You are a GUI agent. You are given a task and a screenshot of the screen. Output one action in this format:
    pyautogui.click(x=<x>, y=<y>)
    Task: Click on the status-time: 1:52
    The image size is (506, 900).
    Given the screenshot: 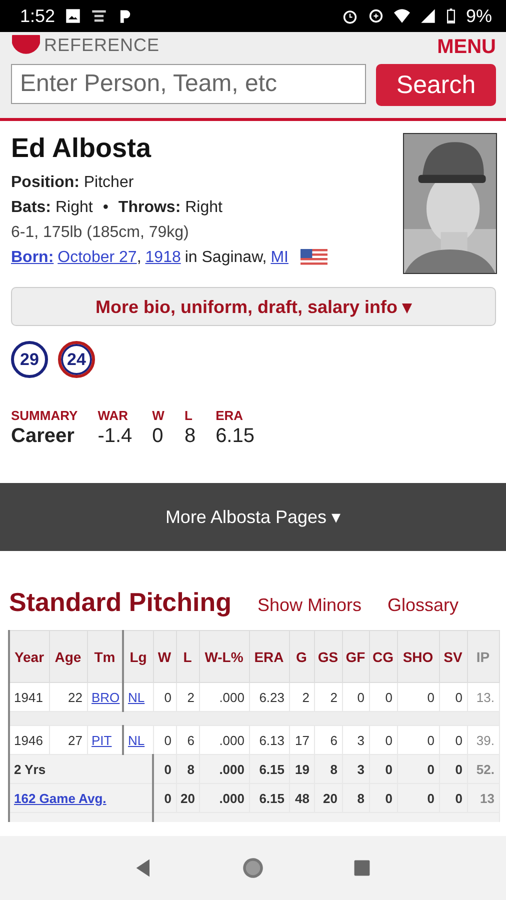 What is the action you would take?
    pyautogui.click(x=38, y=16)
    